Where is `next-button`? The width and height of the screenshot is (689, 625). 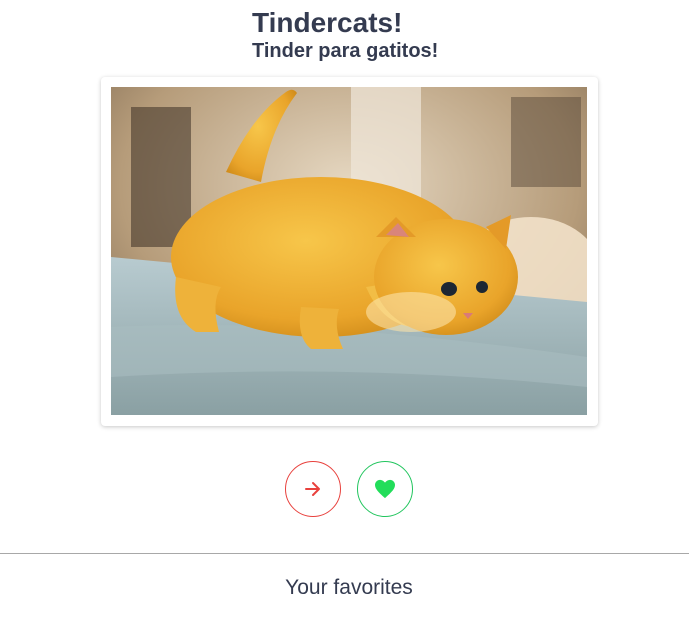
next-button is located at coordinates (313, 489).